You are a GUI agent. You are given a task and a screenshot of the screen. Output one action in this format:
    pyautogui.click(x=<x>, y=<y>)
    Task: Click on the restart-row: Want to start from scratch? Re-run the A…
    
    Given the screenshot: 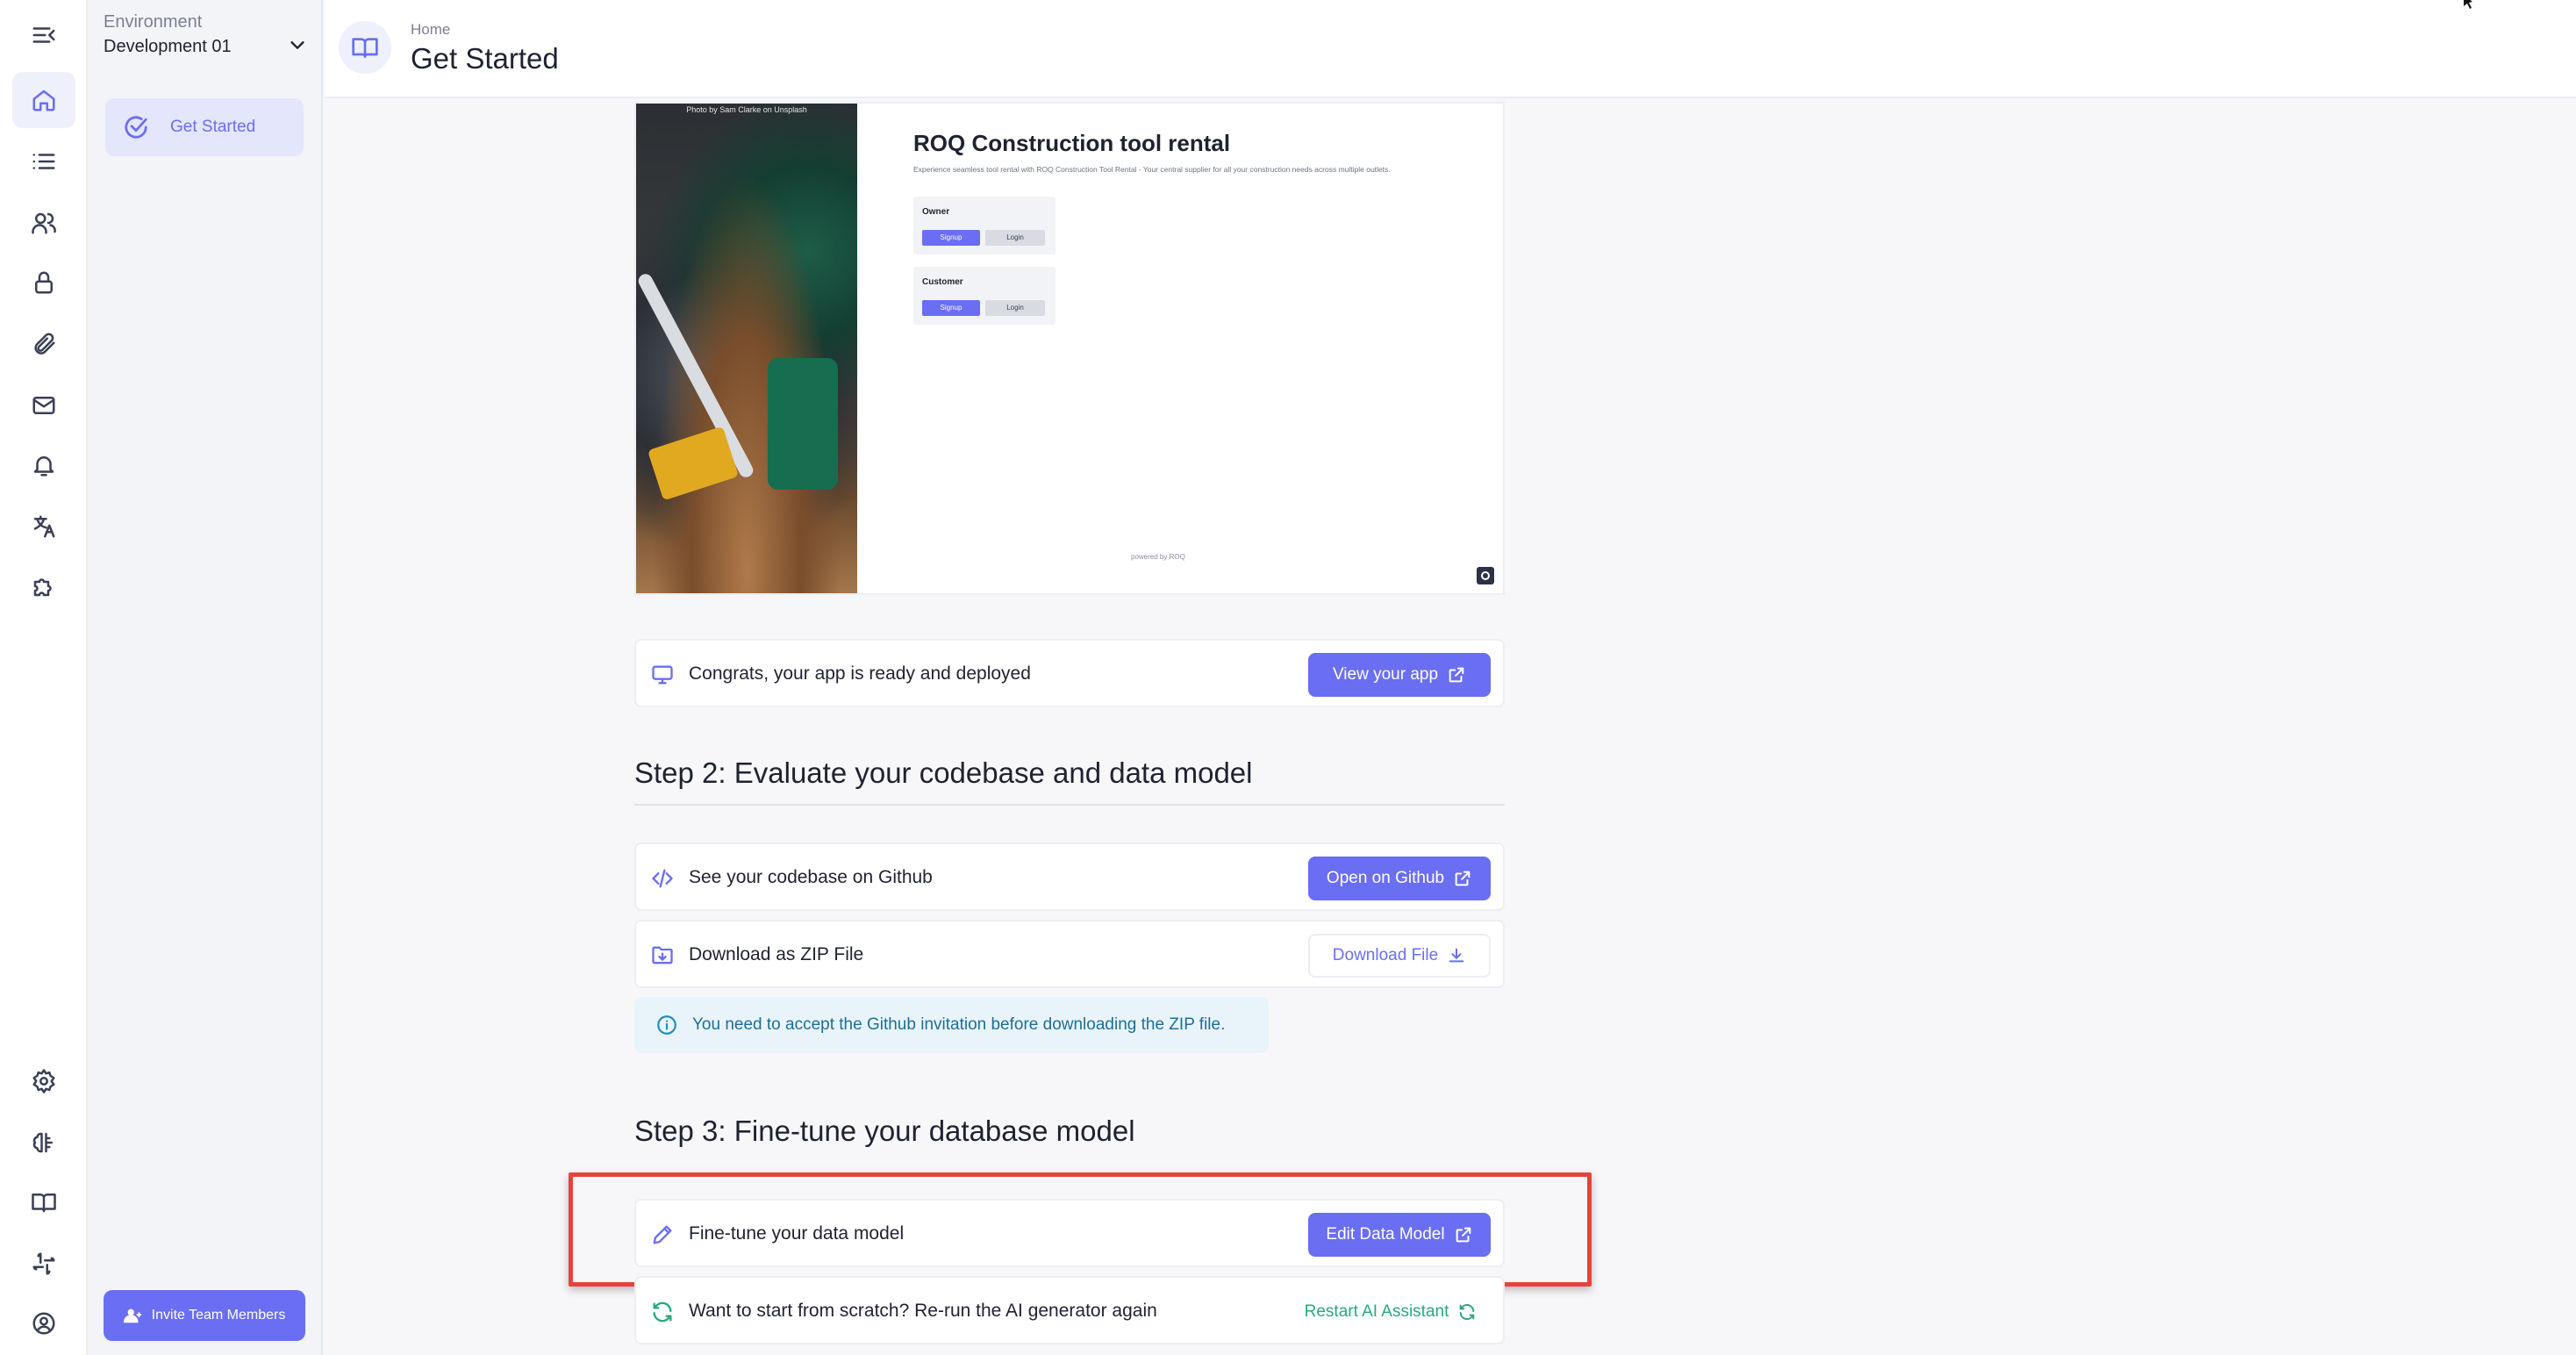 What is the action you would take?
    pyautogui.click(x=1069, y=1310)
    